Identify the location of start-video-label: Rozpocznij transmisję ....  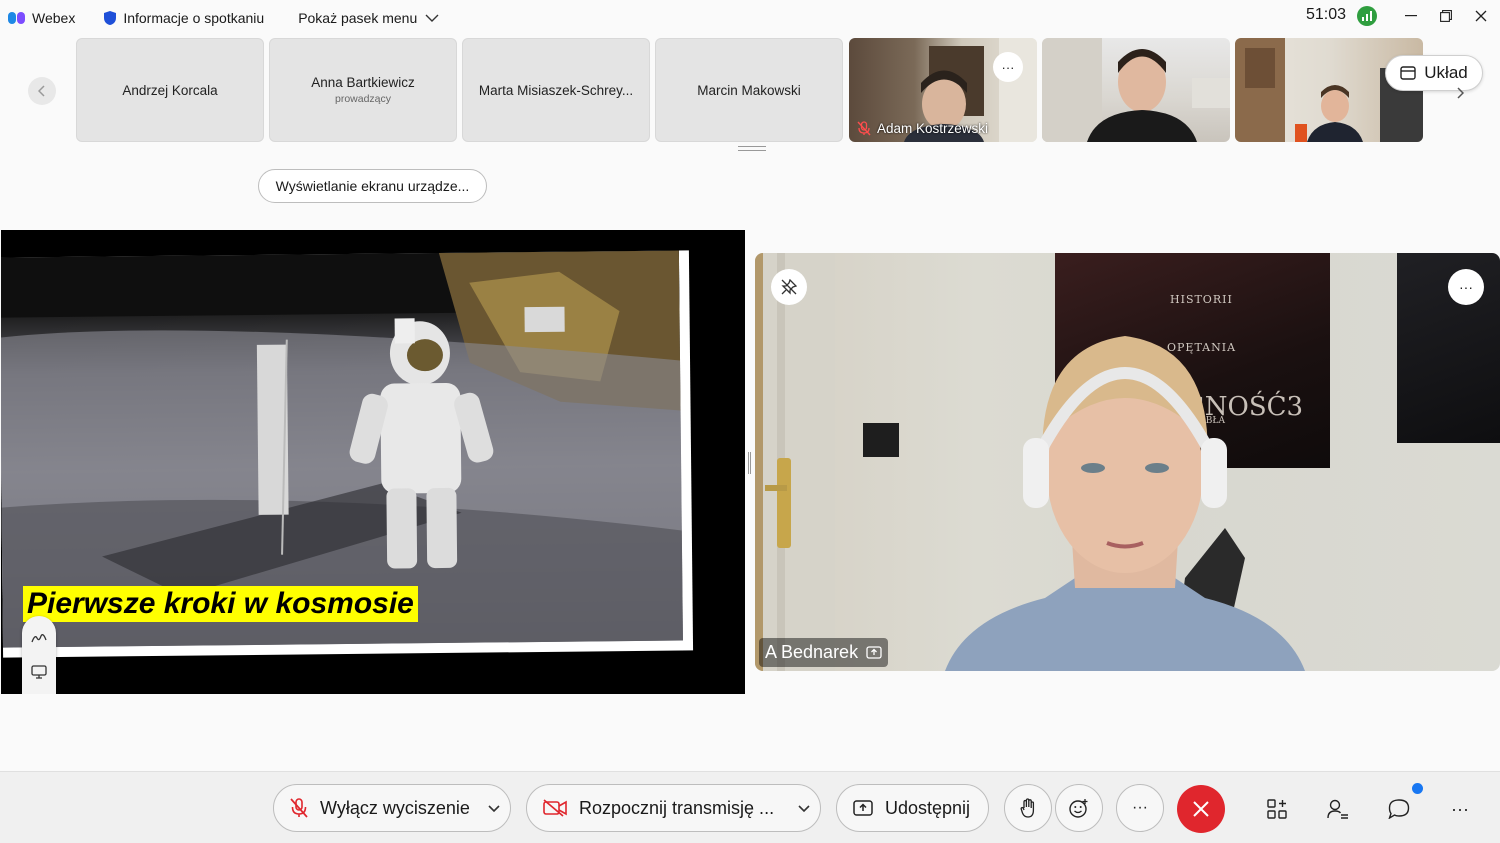
(677, 807).